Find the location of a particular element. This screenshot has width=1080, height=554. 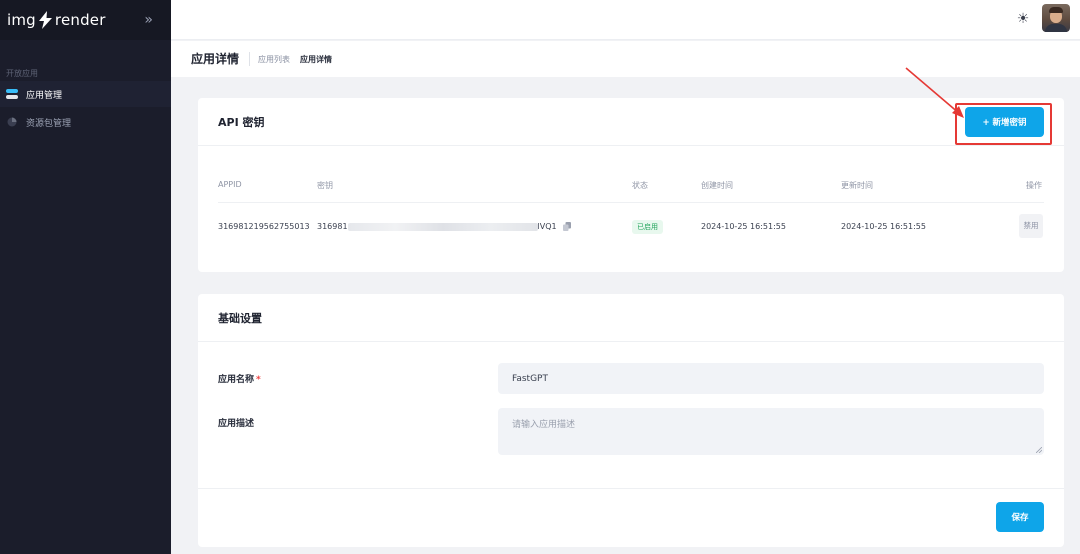

table-divider is located at coordinates (631, 202).